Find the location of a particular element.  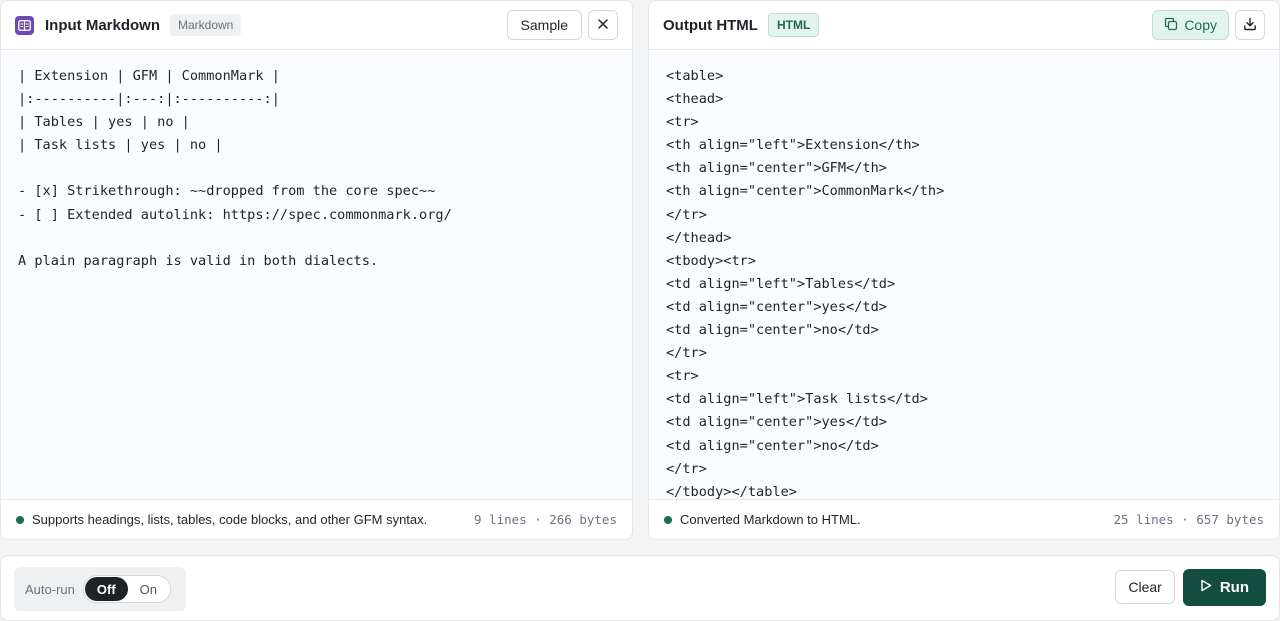

download-button is located at coordinates (1250, 25).